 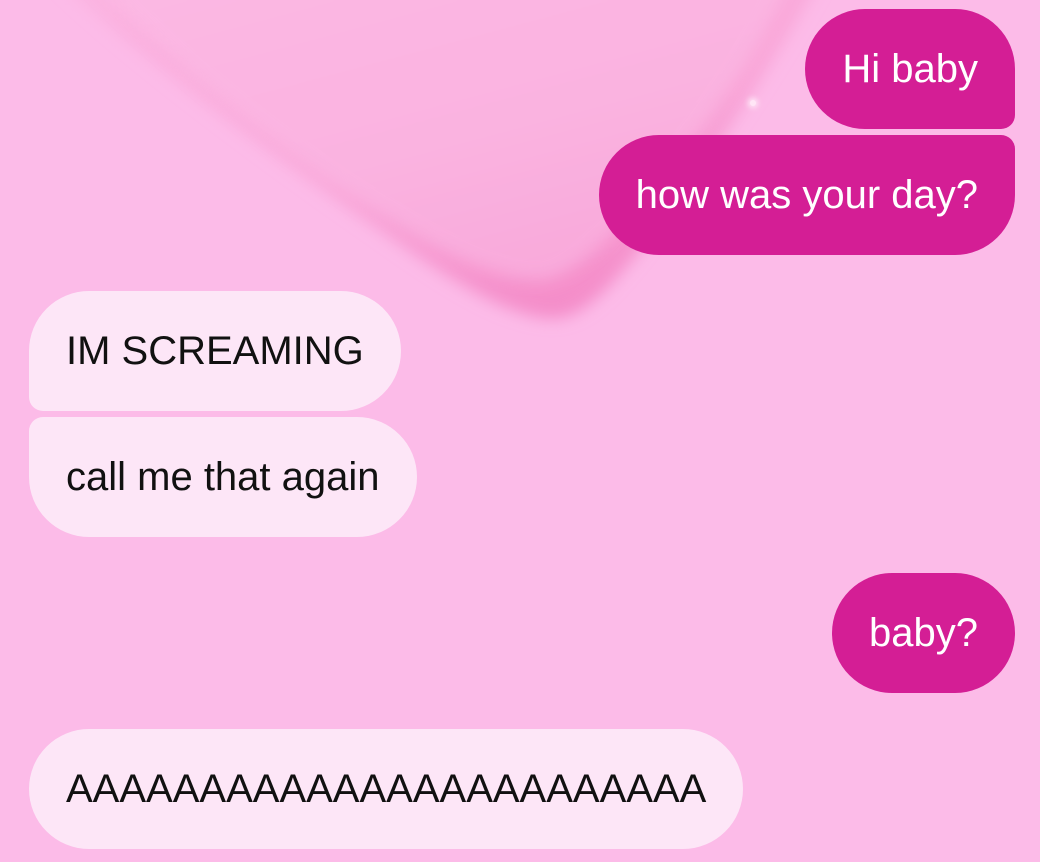 I want to click on message-bubble-sent: Hi baby, so click(x=910, y=69).